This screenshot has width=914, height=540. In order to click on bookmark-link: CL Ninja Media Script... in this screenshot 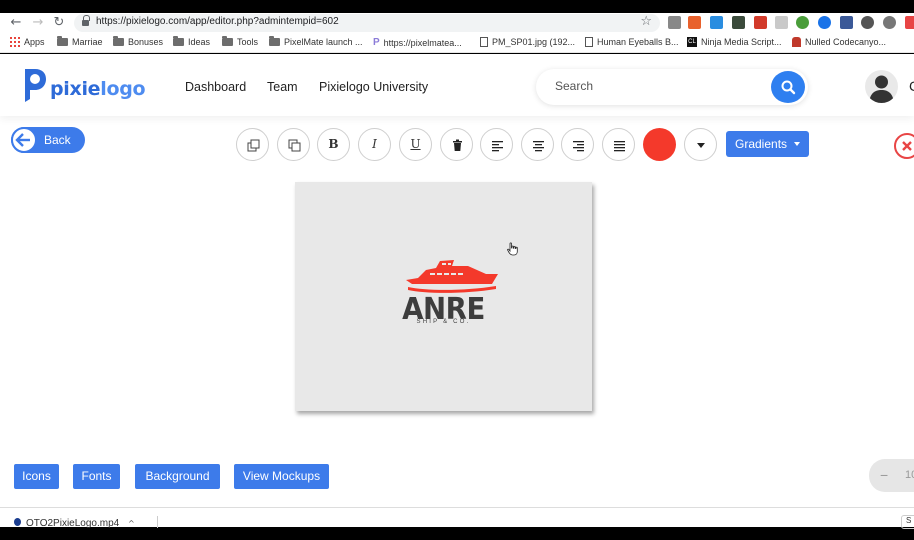, I will do `click(734, 42)`.